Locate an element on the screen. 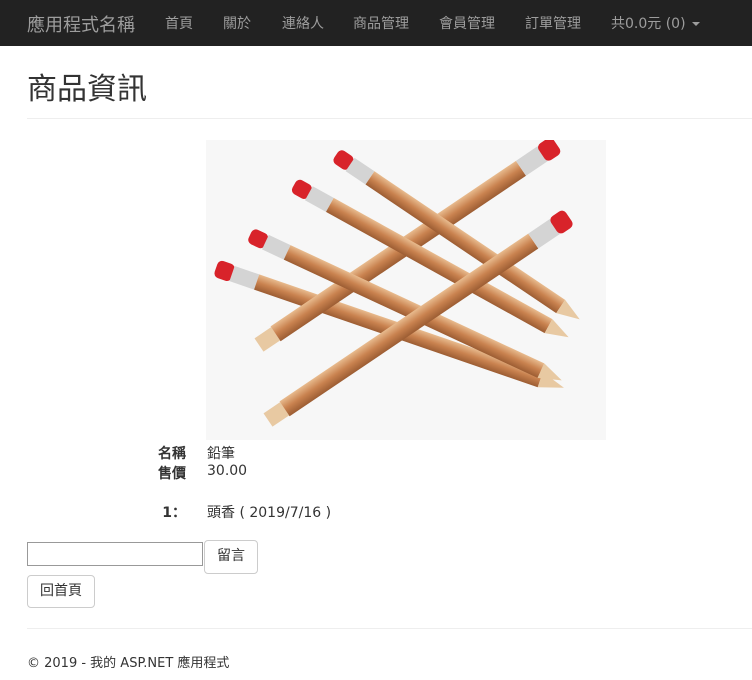 Image resolution: width=752 pixels, height=680 pixels. nav-item-member-admin: 會員管理 is located at coordinates (467, 23).